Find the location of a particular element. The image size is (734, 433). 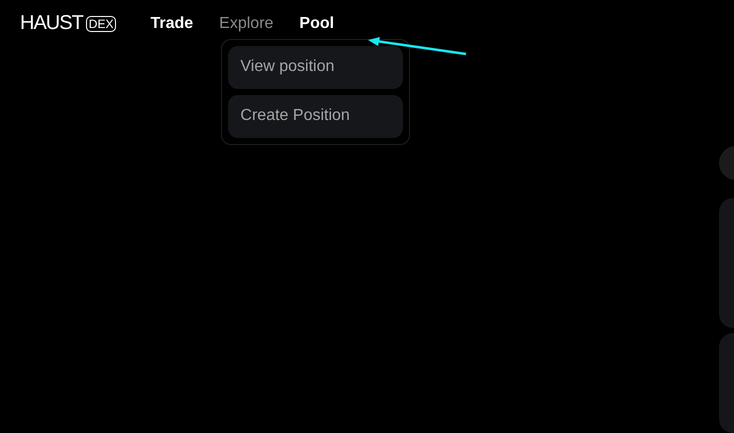

nav-link: Explore is located at coordinates (246, 23).